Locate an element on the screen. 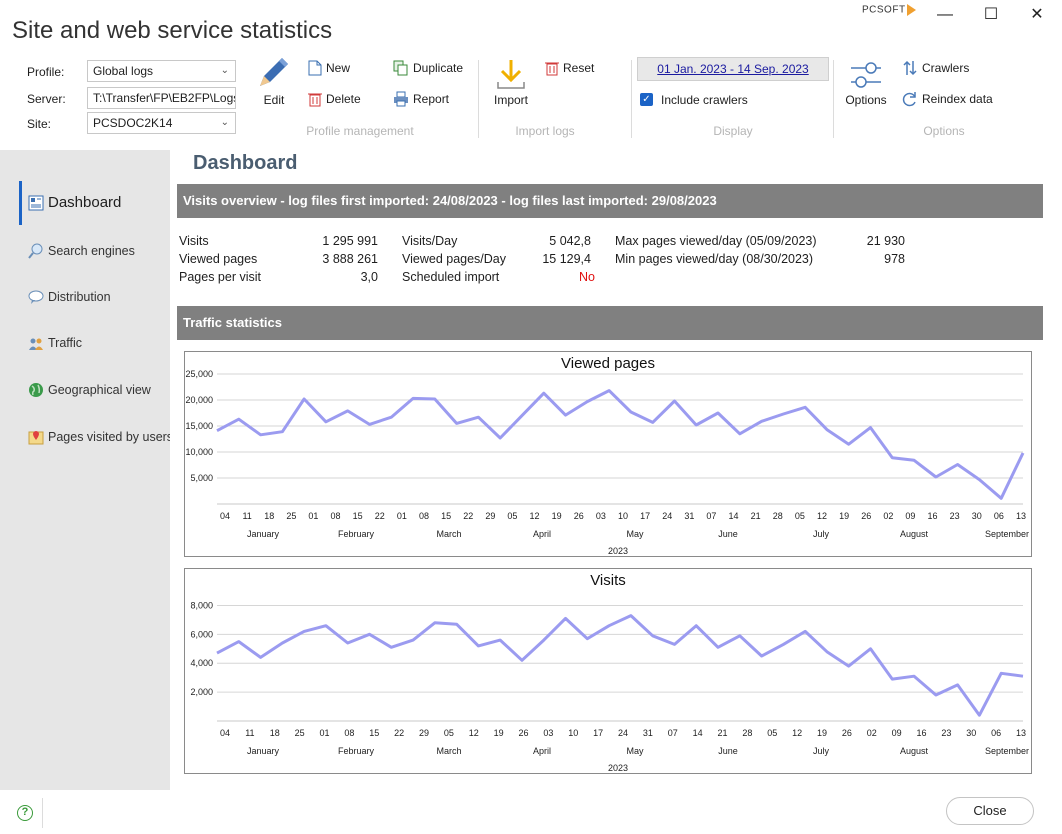  sidebar-item-distribution: Distribution is located at coordinates (69, 297).